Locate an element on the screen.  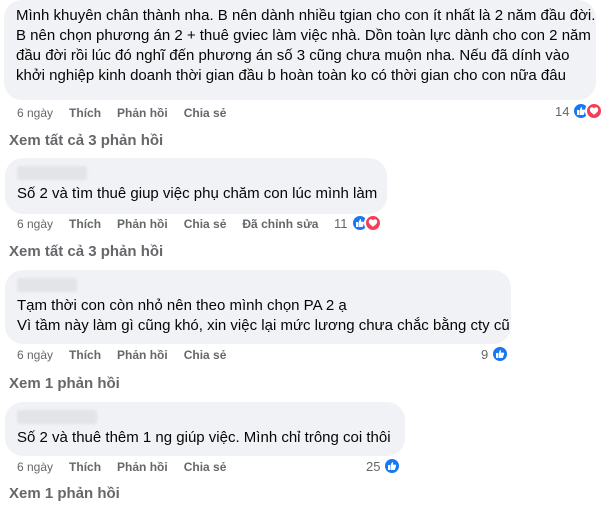
reaction-summary: 25 is located at coordinates (384, 466).